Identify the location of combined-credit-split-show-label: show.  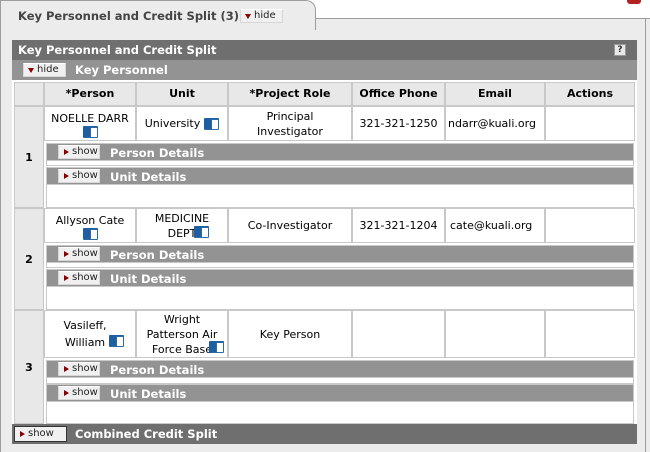
(41, 433).